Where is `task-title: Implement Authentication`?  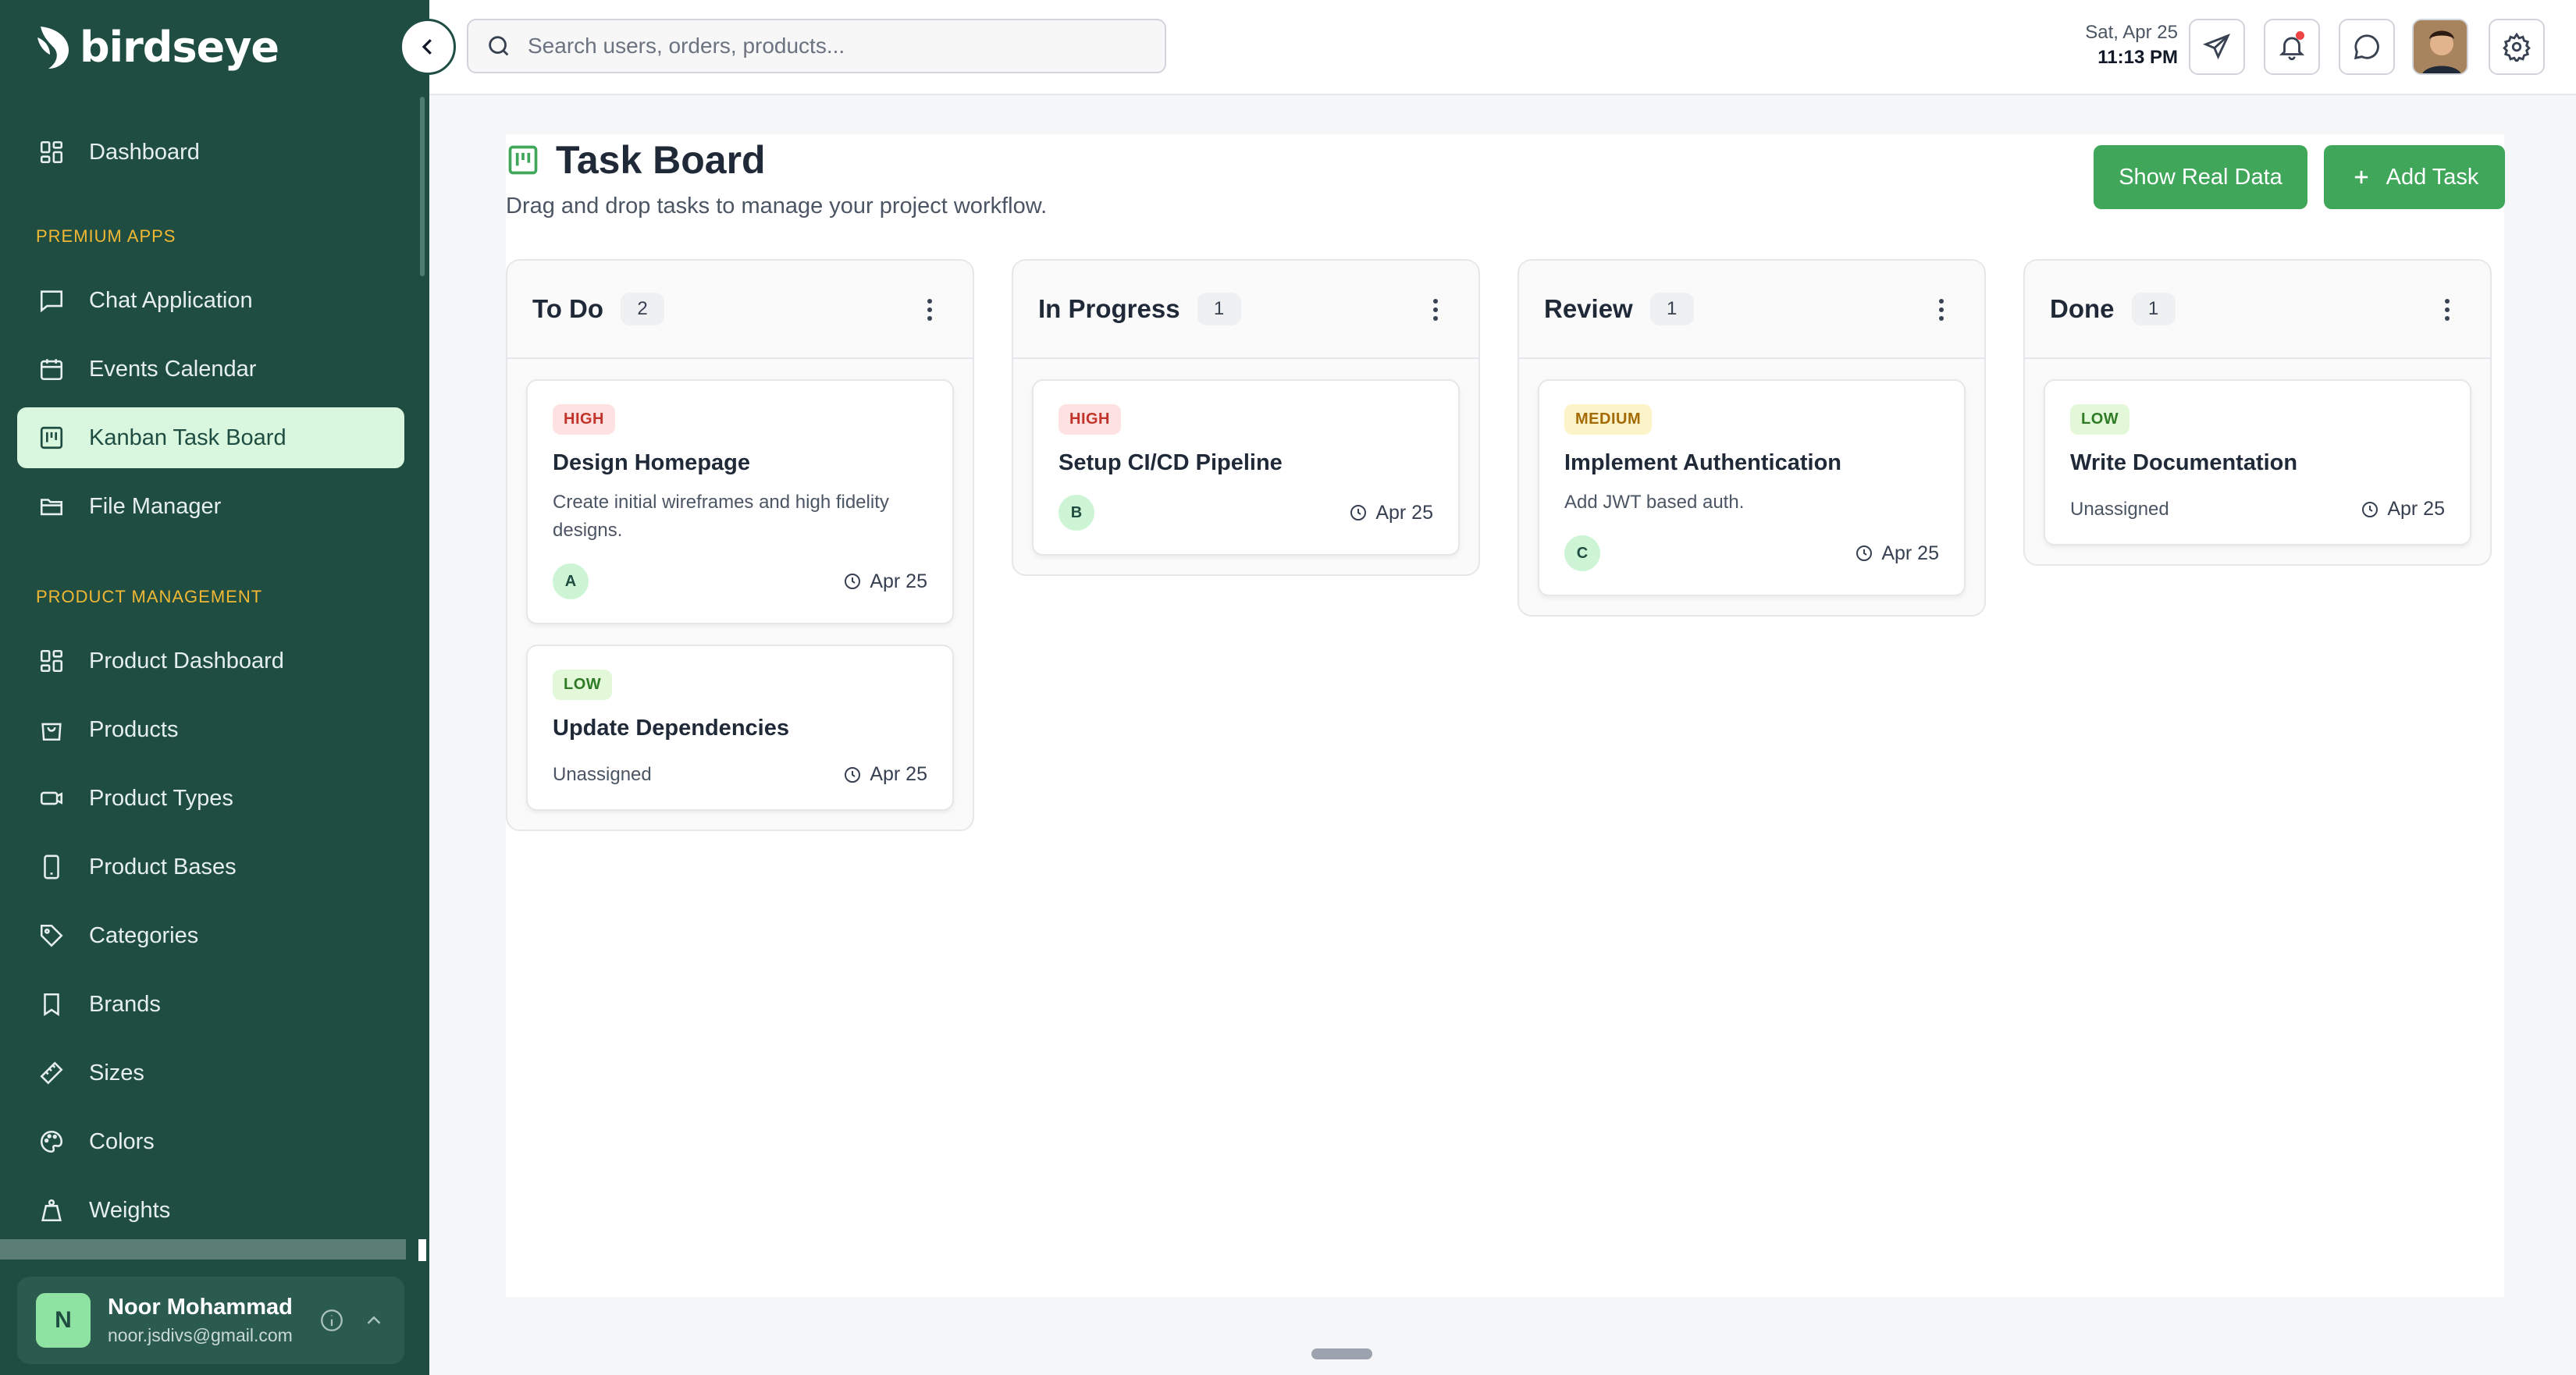 task-title: Implement Authentication is located at coordinates (1702, 462).